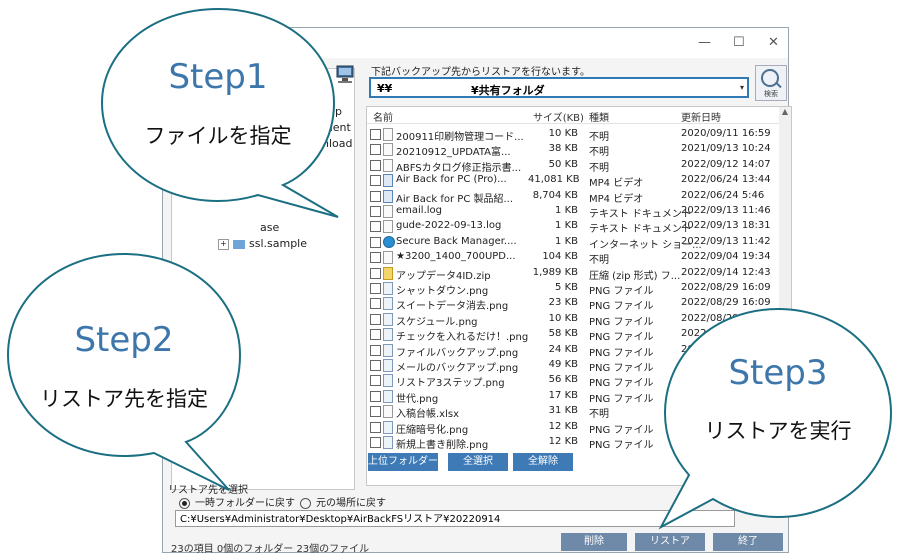 The height and width of the screenshot is (555, 901). Describe the element at coordinates (563, 364) in the screenshot. I see `file-size: 49 KB` at that location.